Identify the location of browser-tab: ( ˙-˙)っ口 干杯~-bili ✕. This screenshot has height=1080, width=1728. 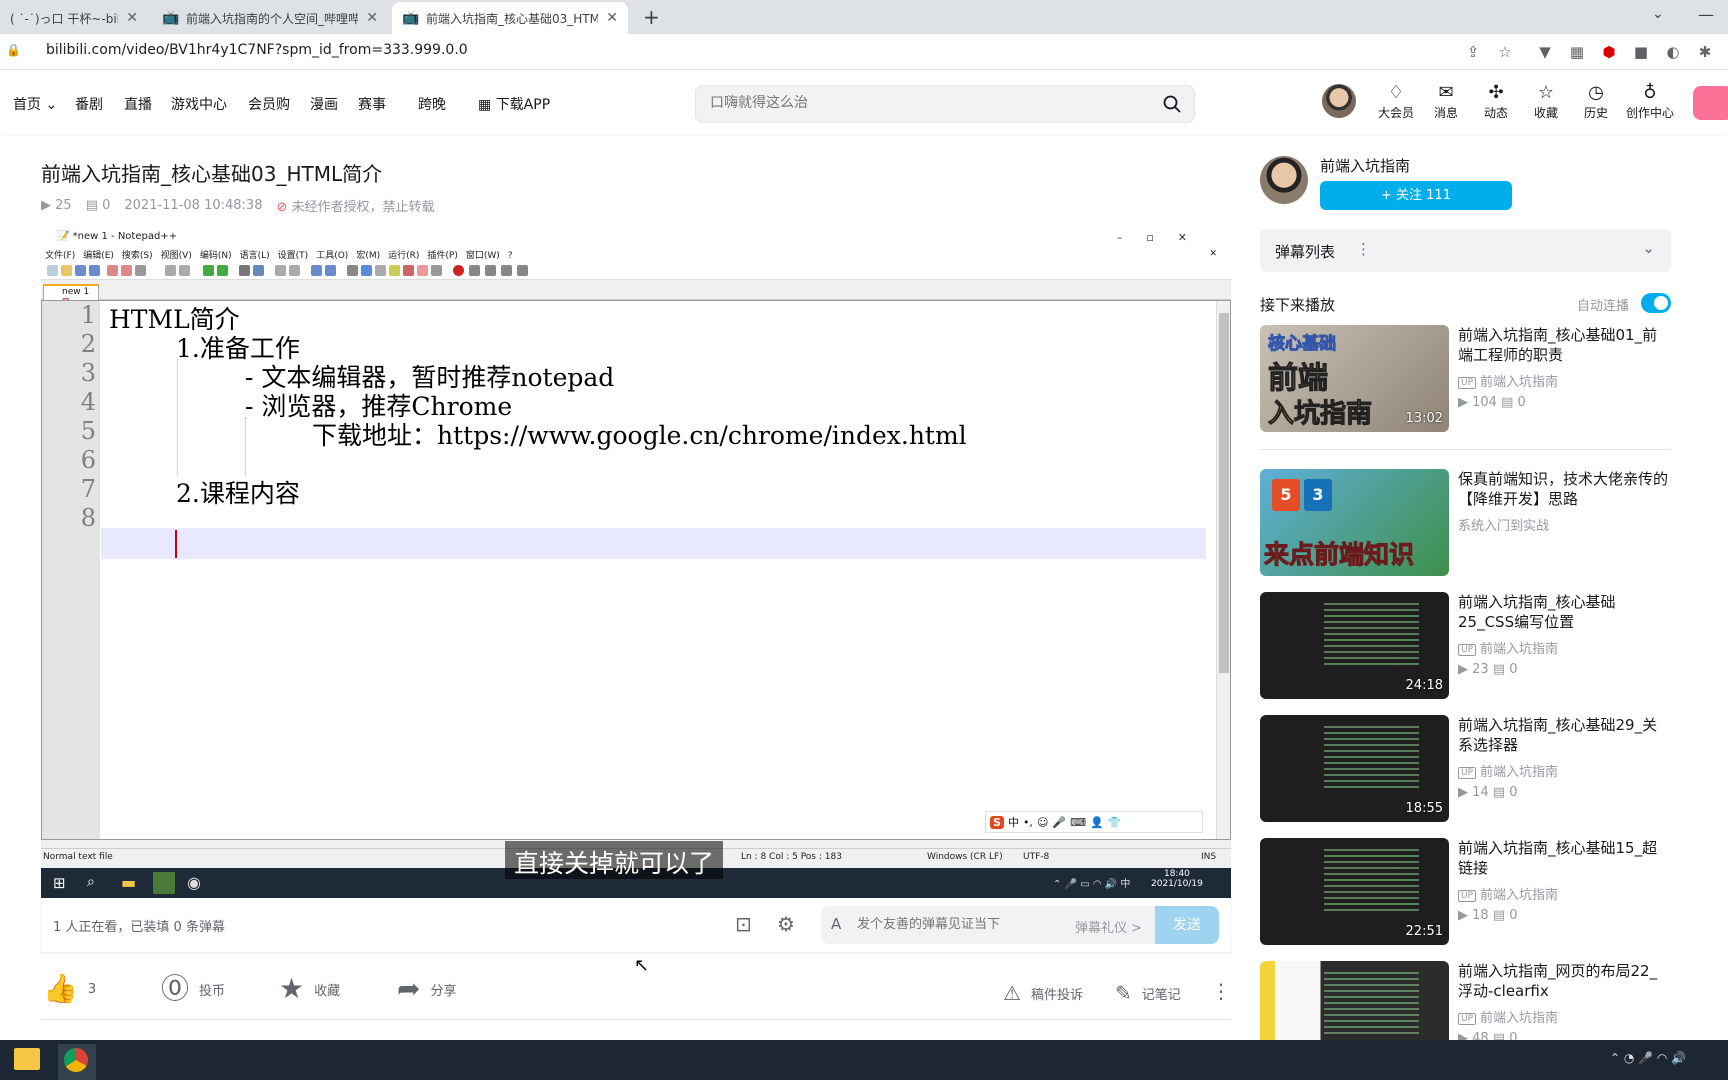
(74, 18).